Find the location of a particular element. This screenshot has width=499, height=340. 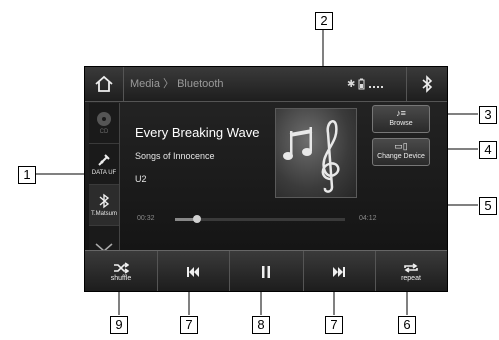

source-label: DATA UF is located at coordinates (104, 173).